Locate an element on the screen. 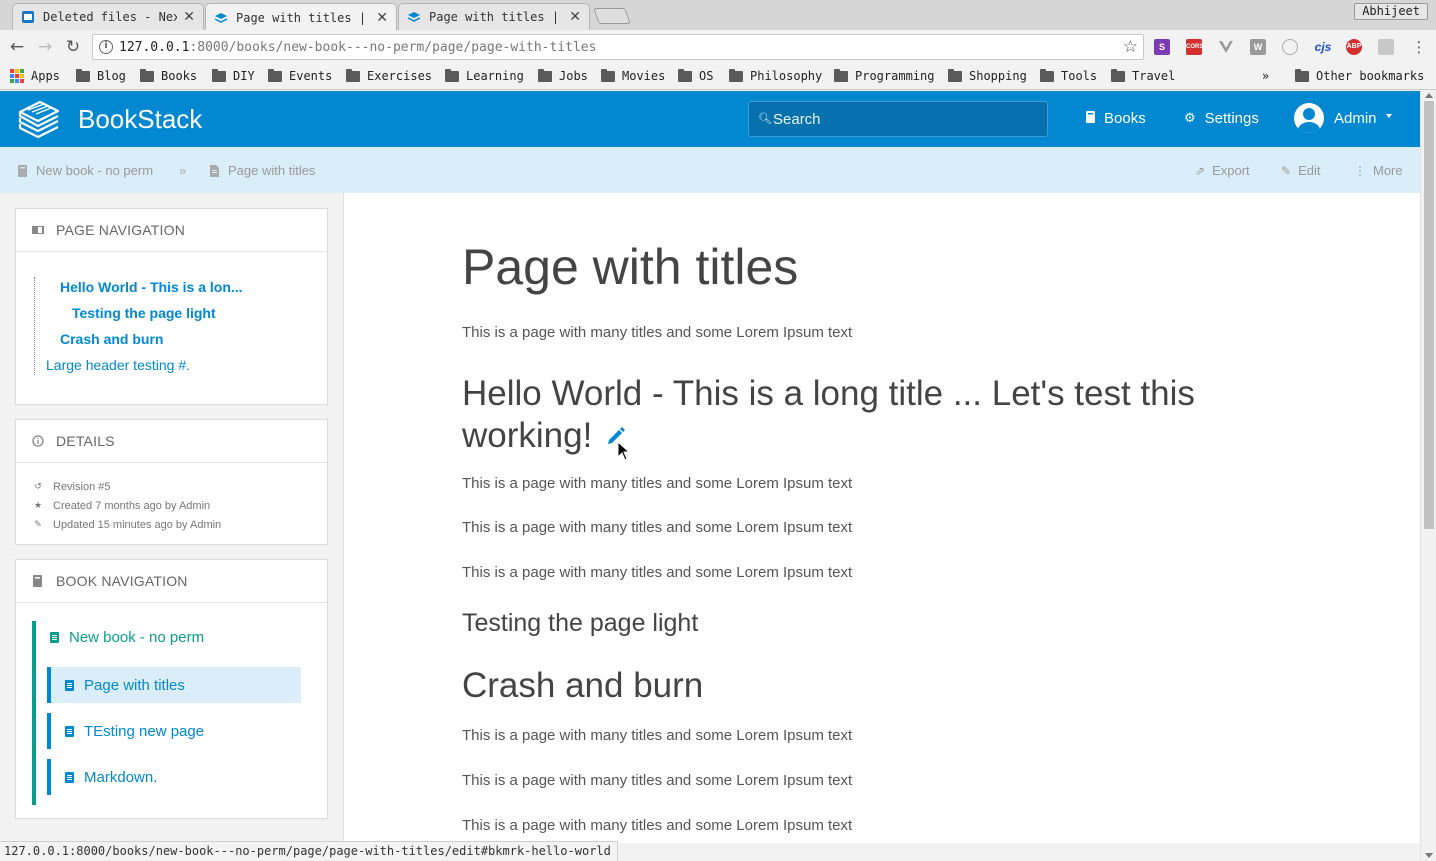  export-button: ⇗ Export is located at coordinates (1222, 170).